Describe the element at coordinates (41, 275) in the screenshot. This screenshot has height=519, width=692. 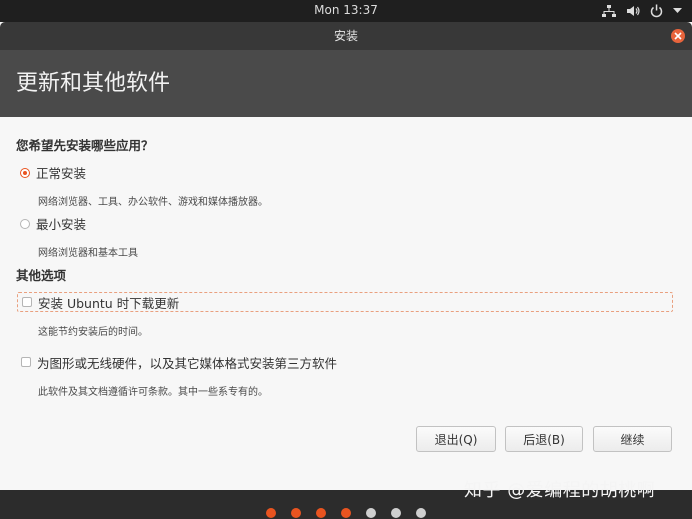
I see `other-options-title: 其他选项` at that location.